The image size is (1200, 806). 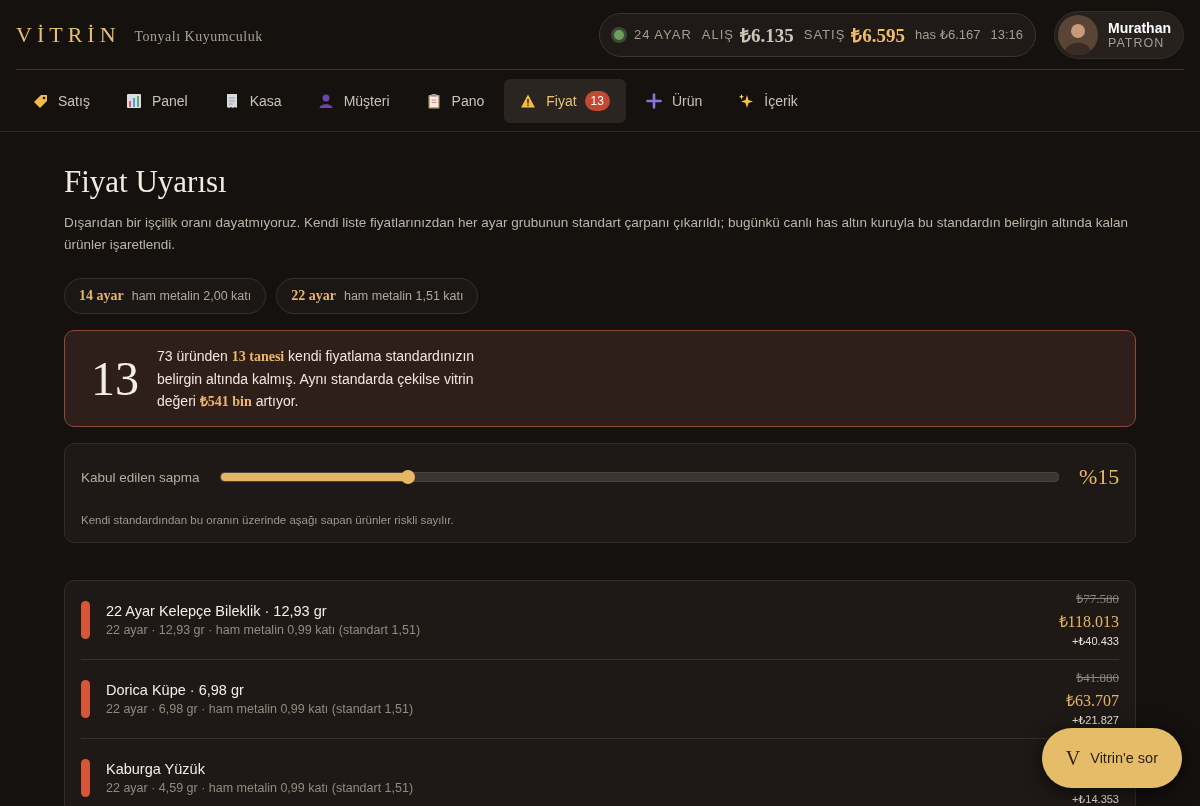 What do you see at coordinates (597, 100) in the screenshot?
I see `count-badge: 13` at bounding box center [597, 100].